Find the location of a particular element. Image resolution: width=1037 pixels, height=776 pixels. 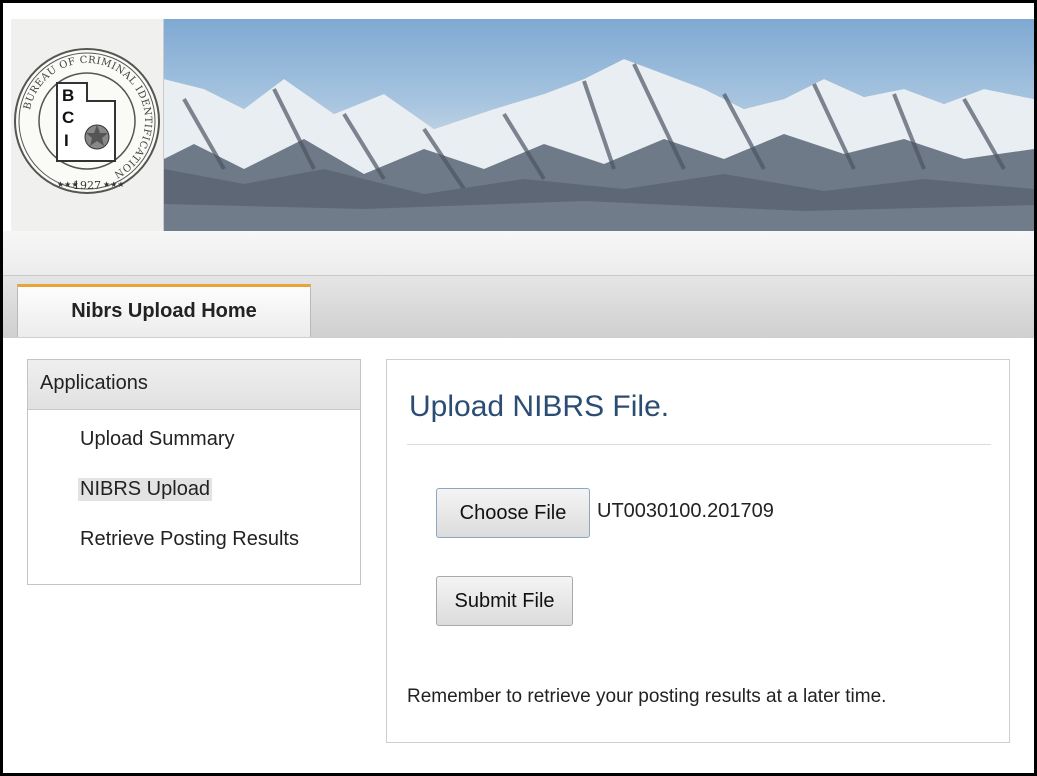

header-spacer-bar is located at coordinates (518, 253).